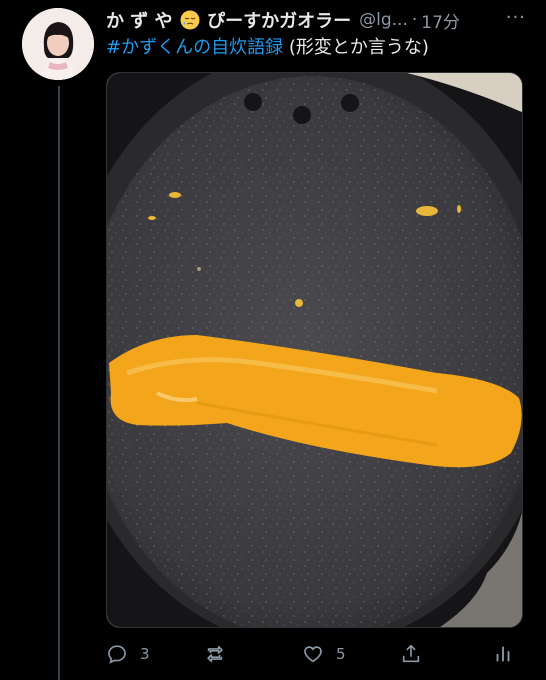 The image size is (546, 680). Describe the element at coordinates (440, 20) in the screenshot. I see `timestamp: 17分` at that location.